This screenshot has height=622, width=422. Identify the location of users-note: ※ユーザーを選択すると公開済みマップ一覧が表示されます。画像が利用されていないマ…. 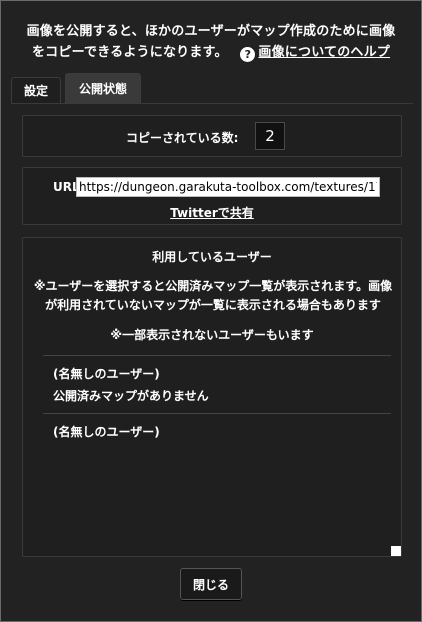
(213, 295).